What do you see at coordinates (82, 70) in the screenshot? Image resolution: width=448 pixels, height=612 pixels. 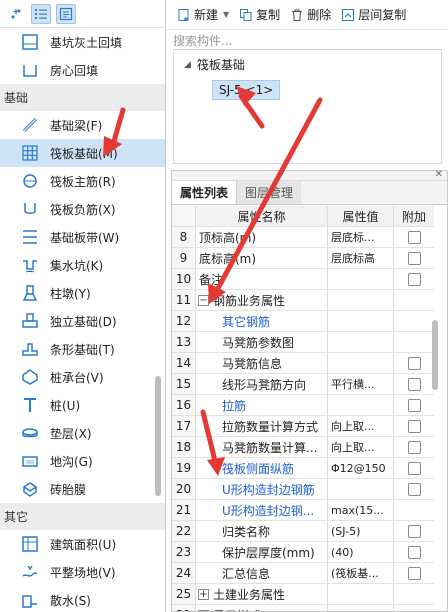 I see `nav-item-room-fill: 房心回填` at bounding box center [82, 70].